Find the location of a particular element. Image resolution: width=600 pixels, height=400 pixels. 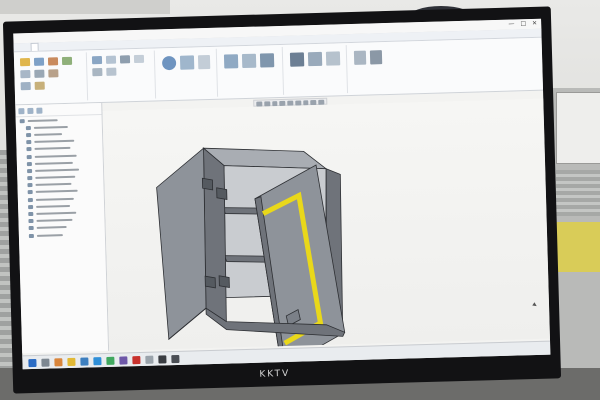

hinge-upper-right is located at coordinates (222, 194).